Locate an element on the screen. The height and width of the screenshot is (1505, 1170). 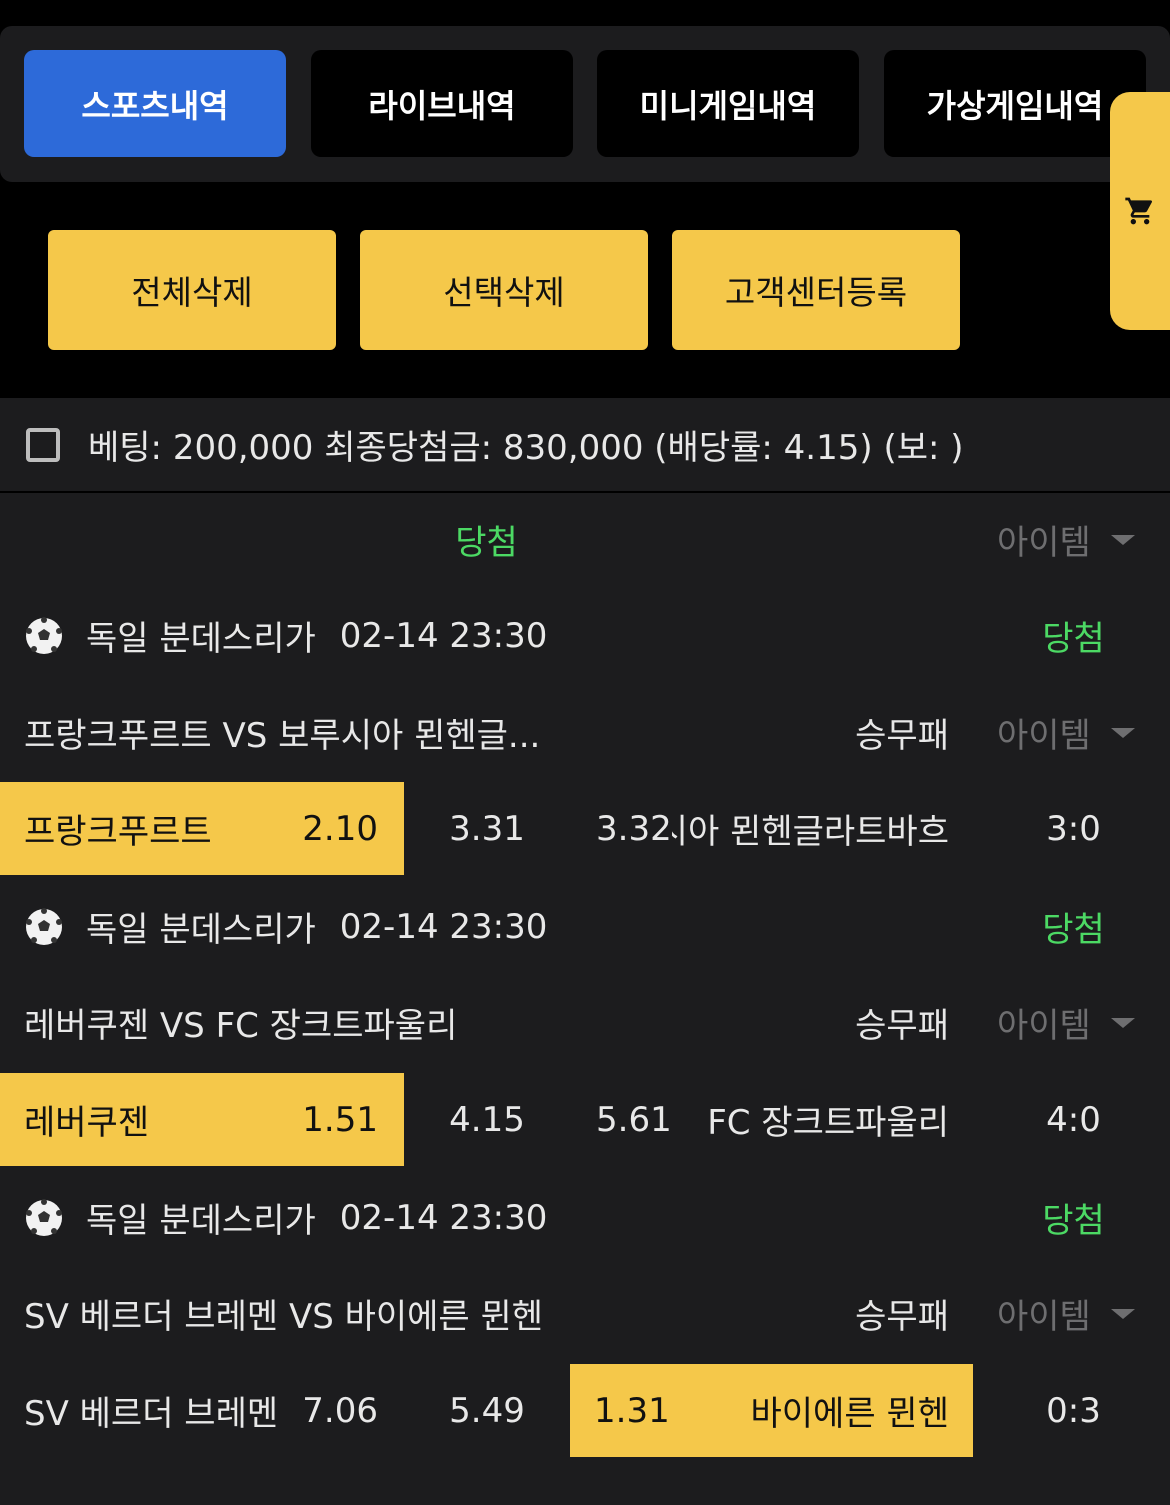
matchup: SV 베르더 브레멘 VS 바이에른 뮌헨 승무패 is located at coordinates (486, 1313).